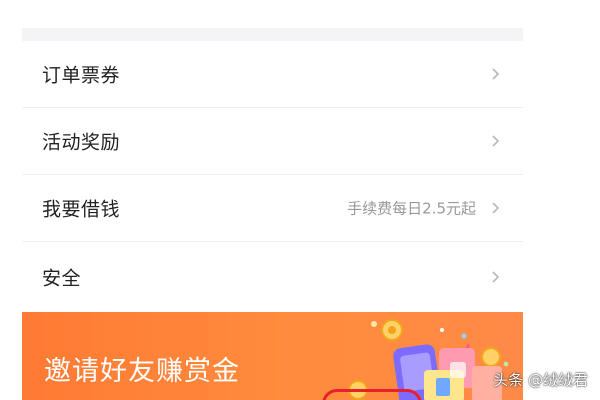  Describe the element at coordinates (272, 74) in the screenshot. I see `menu-item-orders-tickets: 订单票券` at that location.